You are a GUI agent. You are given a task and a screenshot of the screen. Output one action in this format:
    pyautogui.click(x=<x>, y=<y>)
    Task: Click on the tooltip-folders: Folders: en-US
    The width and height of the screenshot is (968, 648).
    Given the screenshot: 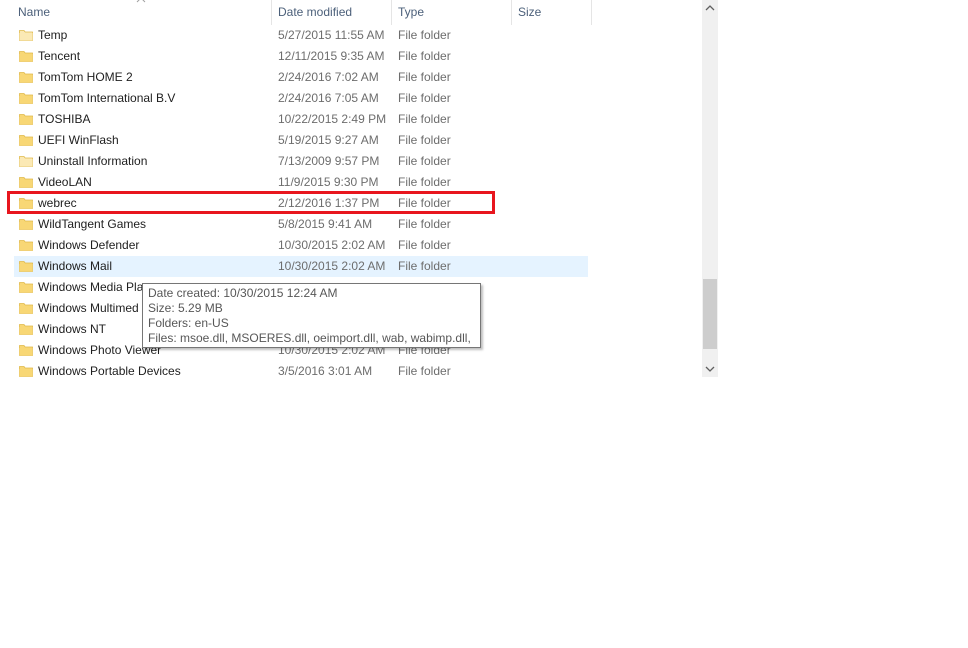 What is the action you would take?
    pyautogui.click(x=188, y=323)
    